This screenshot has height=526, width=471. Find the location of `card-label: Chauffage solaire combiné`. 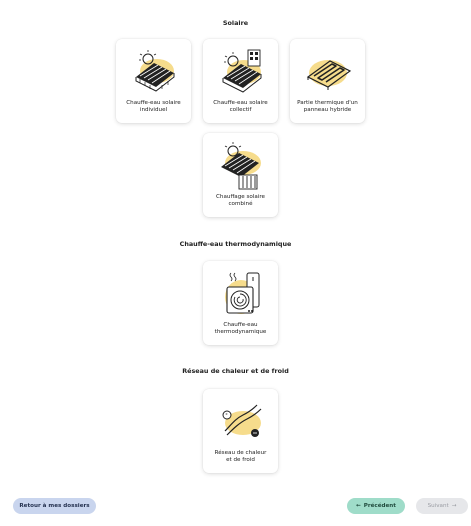

card-label: Chauffage solaire combiné is located at coordinates (240, 200).